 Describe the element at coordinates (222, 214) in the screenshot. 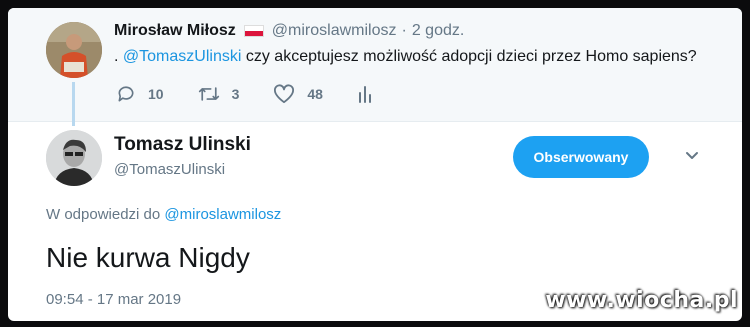

I see `reply-to-link: @miroslawmilosz` at that location.